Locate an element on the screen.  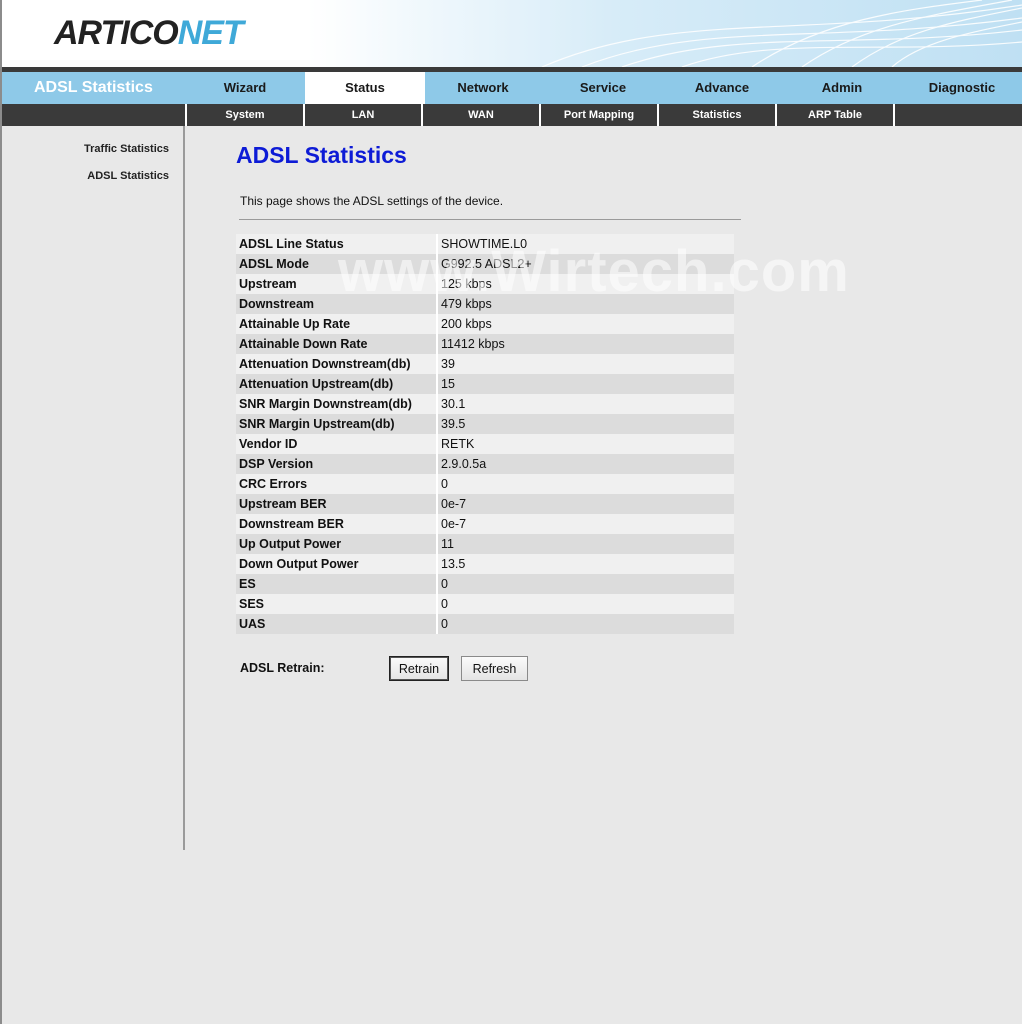
stat-value: 125 kbps is located at coordinates (585, 284).